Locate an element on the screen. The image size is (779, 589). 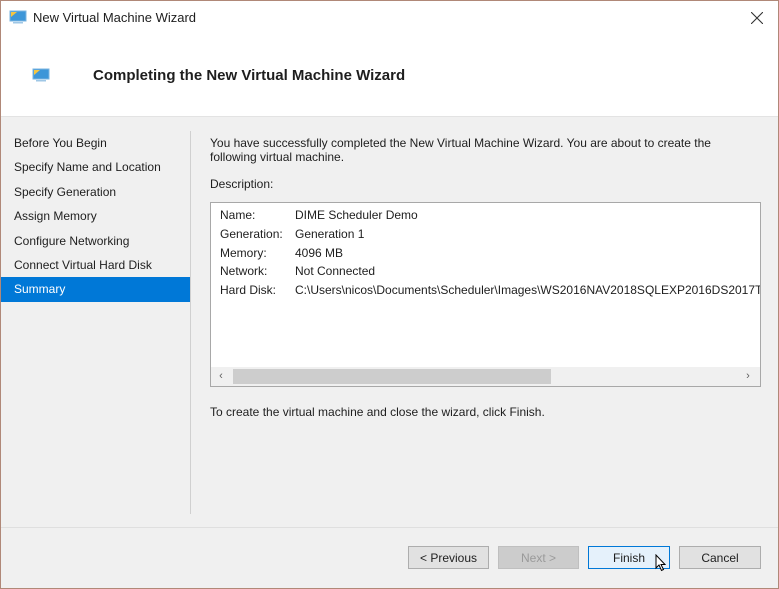
description-row-generation: Generation: Generation 1 is located at coordinates (490, 234).